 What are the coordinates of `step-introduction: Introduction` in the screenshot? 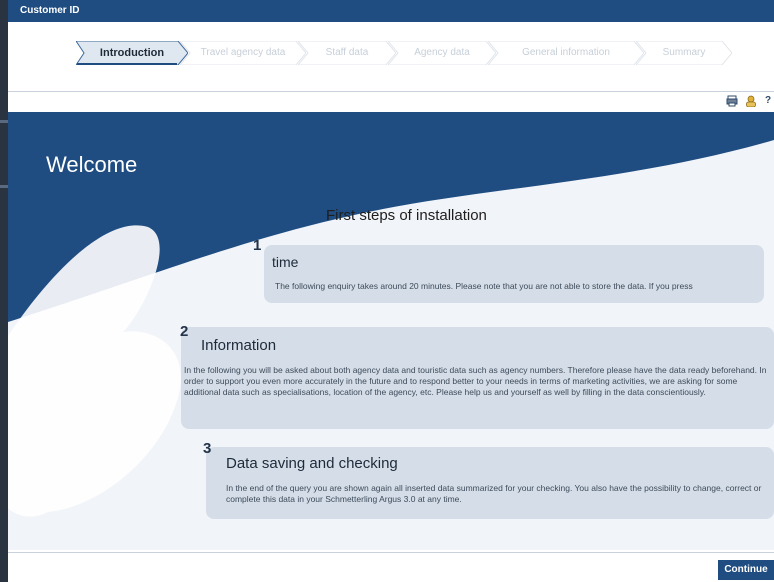 It's located at (132, 53).